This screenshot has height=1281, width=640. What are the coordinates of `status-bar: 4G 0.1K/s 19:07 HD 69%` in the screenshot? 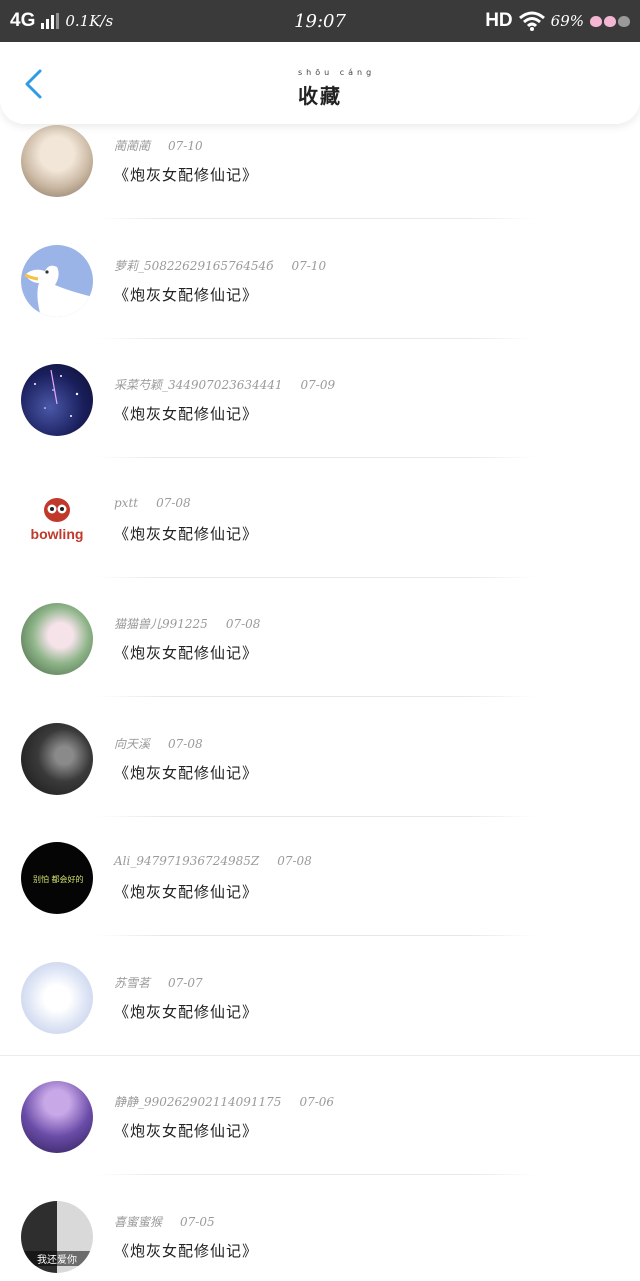 It's located at (320, 21).